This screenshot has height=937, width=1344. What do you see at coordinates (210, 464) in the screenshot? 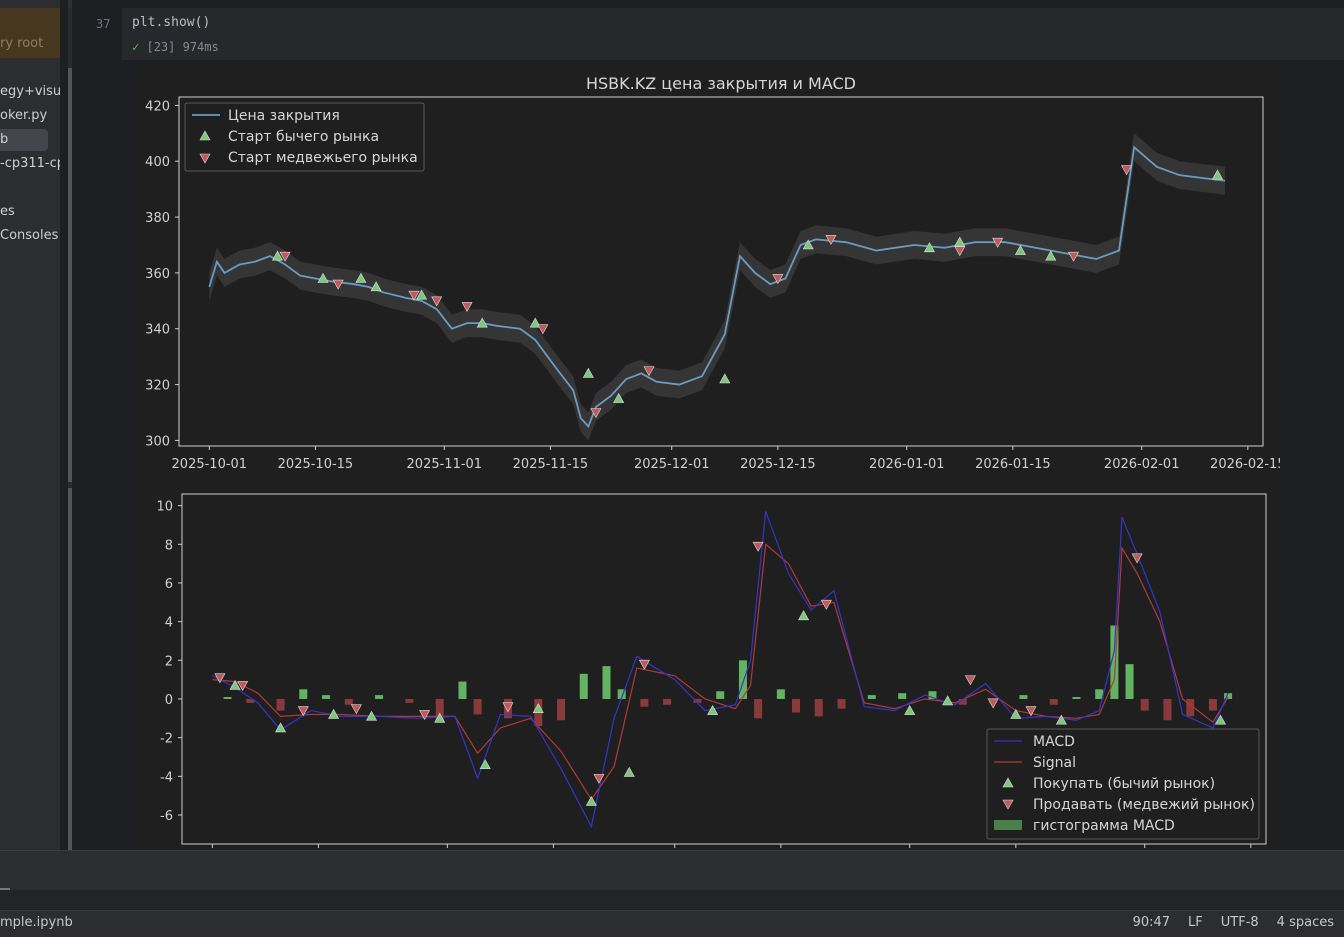
I see `x-tick-label: 2025-10-01` at bounding box center [210, 464].